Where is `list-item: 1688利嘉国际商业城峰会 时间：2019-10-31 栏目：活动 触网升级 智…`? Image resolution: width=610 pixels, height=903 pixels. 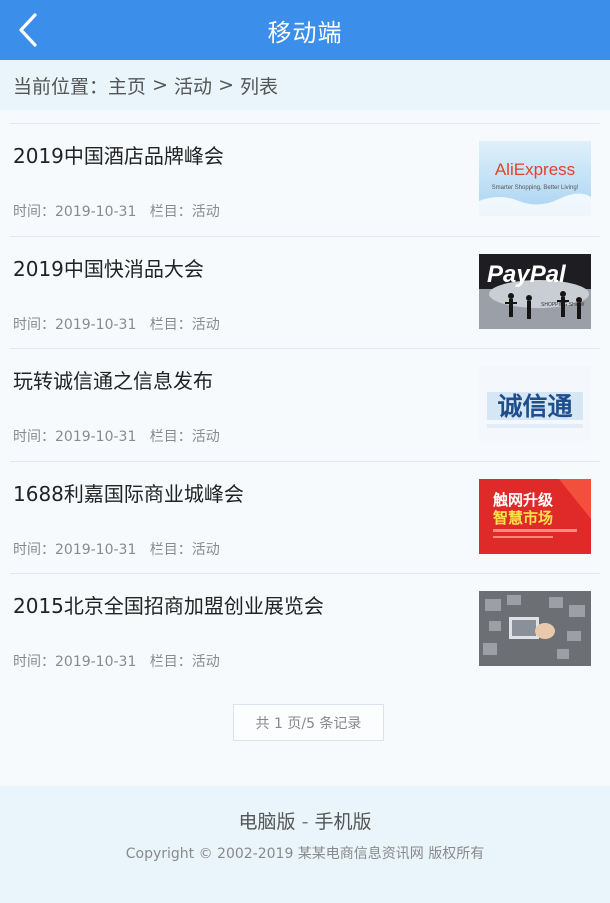 list-item: 1688利嘉国际商业城峰会 时间：2019-10-31 栏目：活动 触网升级 智… is located at coordinates (305, 517).